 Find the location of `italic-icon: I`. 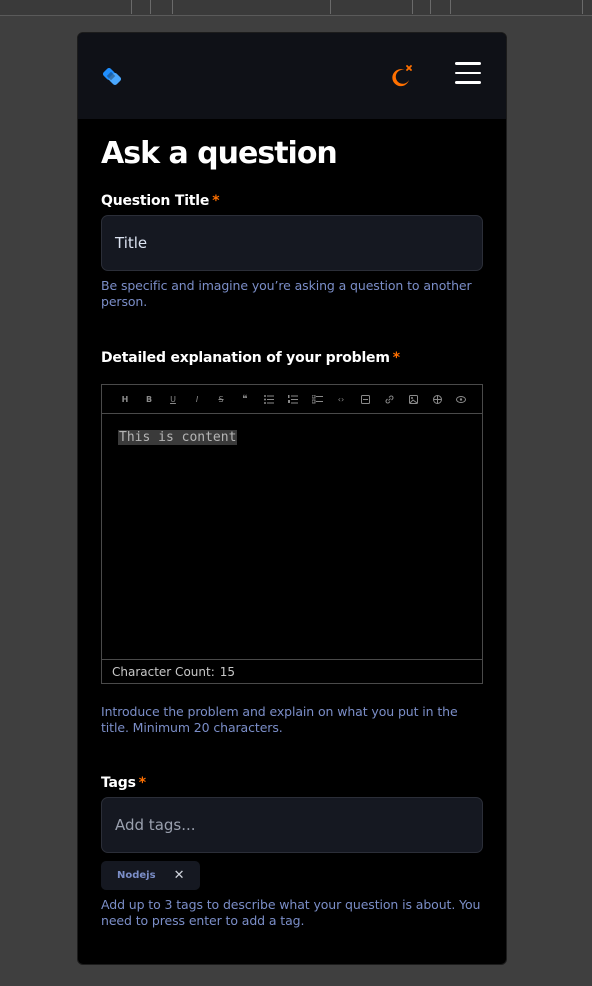

italic-icon: I is located at coordinates (197, 399).